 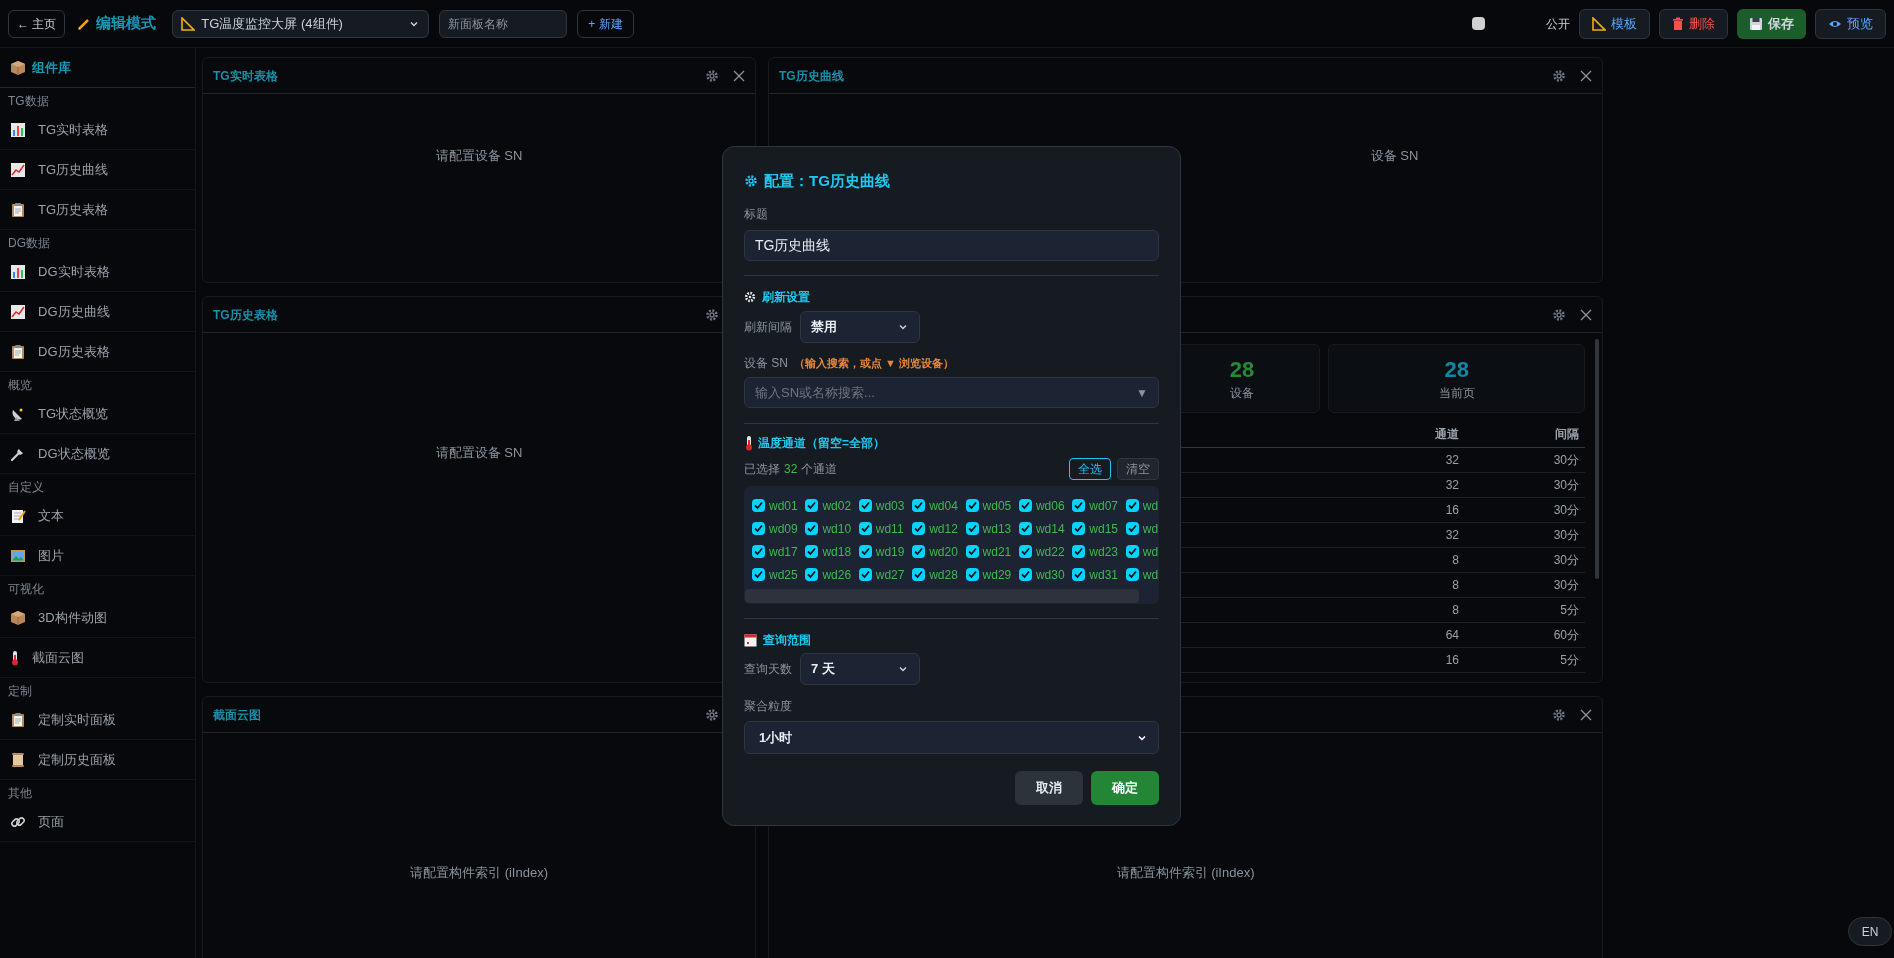 I want to click on channel-checkbox: wd01, so click(x=779, y=505).